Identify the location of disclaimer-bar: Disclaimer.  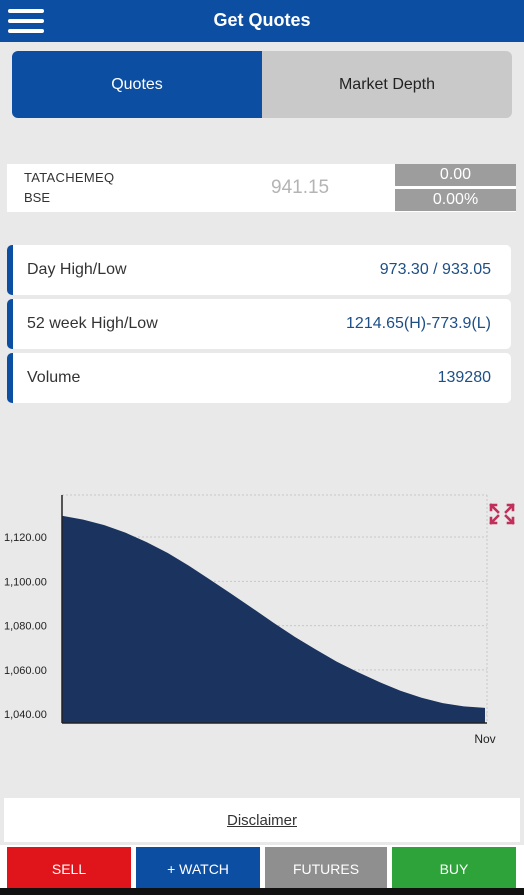
(262, 820).